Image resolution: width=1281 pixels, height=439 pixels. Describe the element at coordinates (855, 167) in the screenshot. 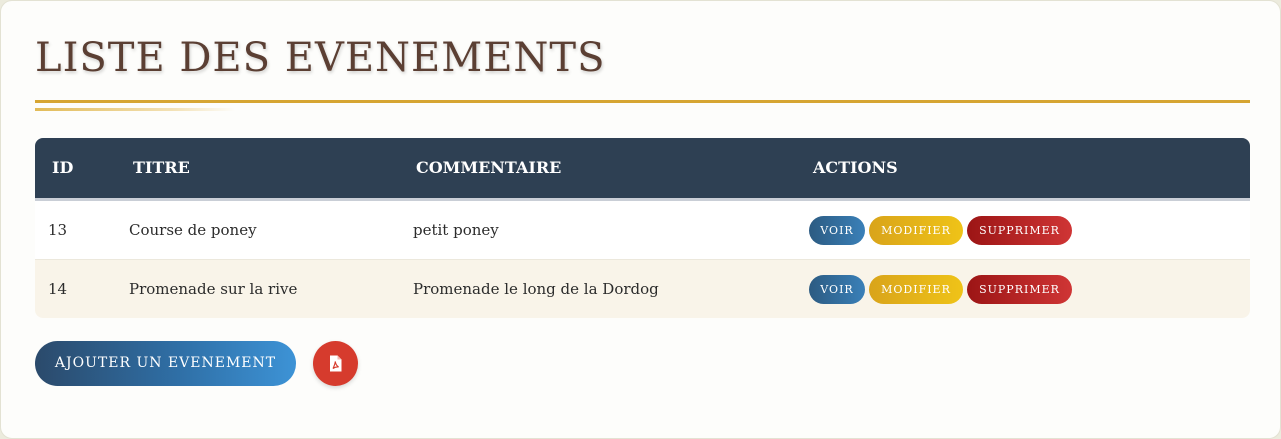

I see `header-actions: ACTIONS` at that location.